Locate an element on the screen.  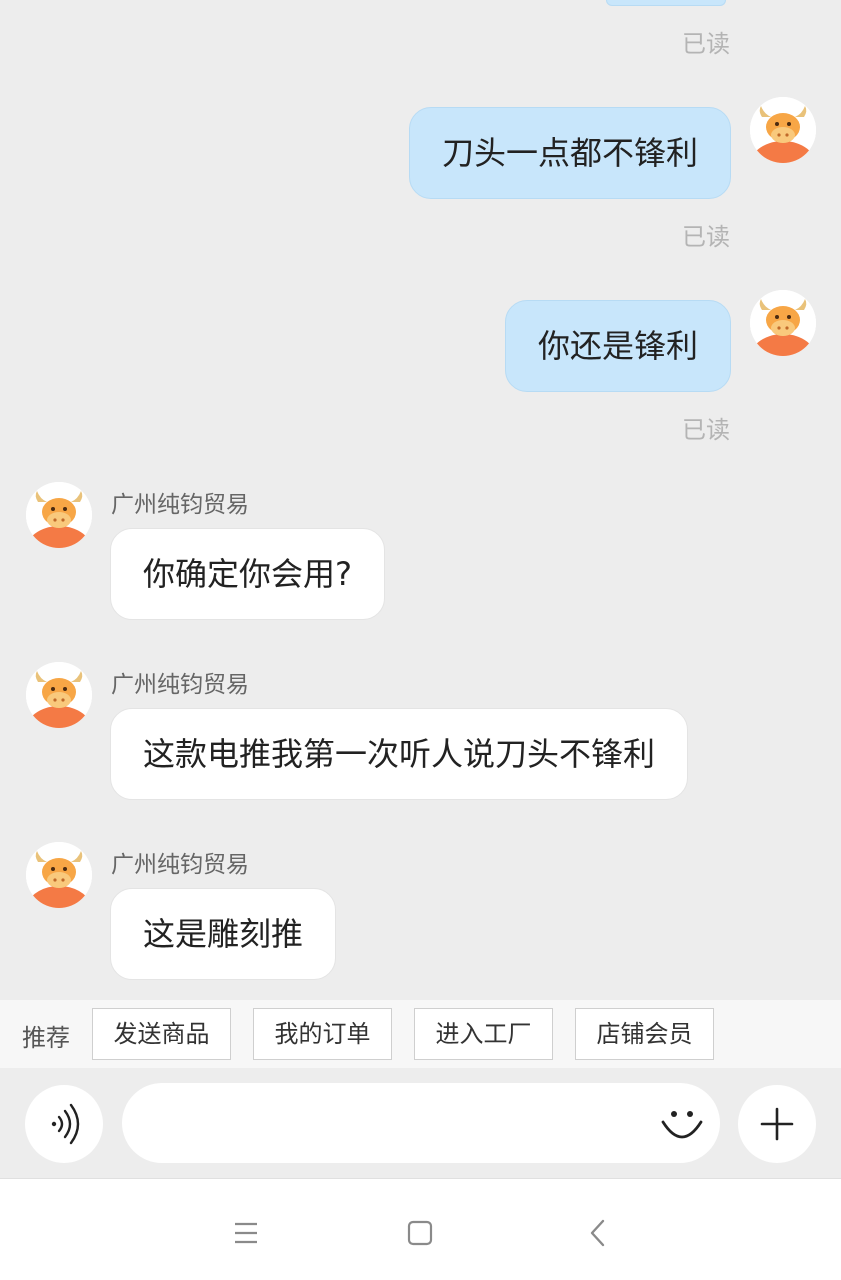
store-membership-button: 店铺会员 is located at coordinates (644, 1034).